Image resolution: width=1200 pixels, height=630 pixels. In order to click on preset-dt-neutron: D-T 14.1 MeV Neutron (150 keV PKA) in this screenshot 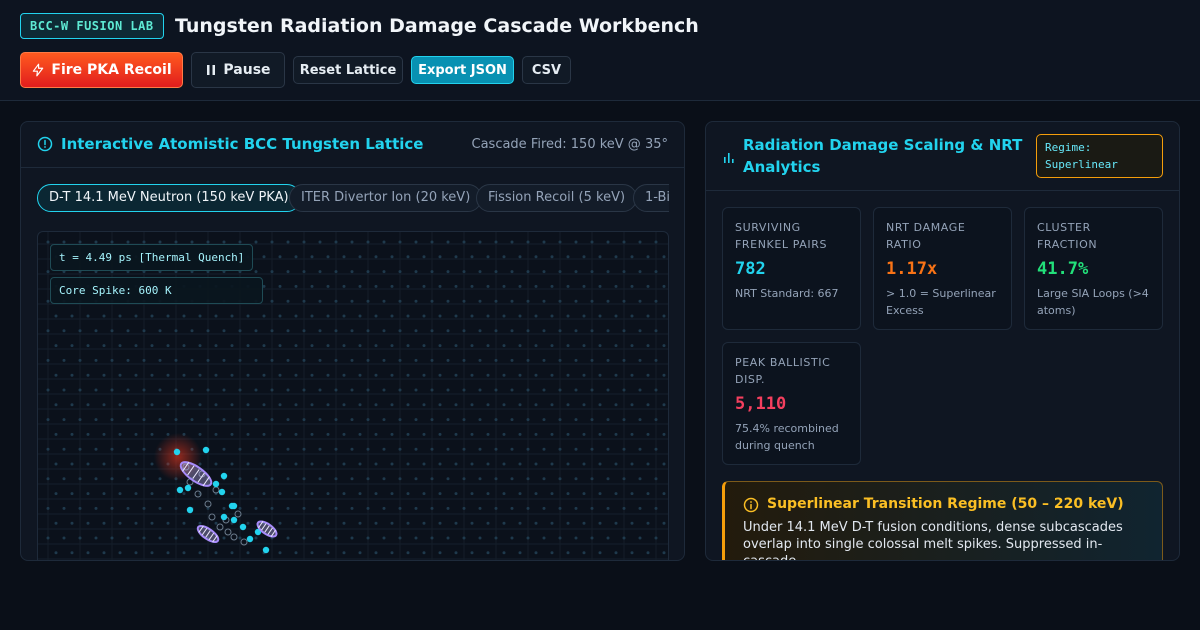, I will do `click(169, 198)`.